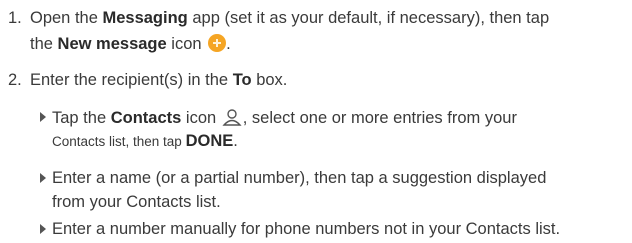  I want to click on bullet-1-text-2: Contacts list, then tap, so click(119, 141).